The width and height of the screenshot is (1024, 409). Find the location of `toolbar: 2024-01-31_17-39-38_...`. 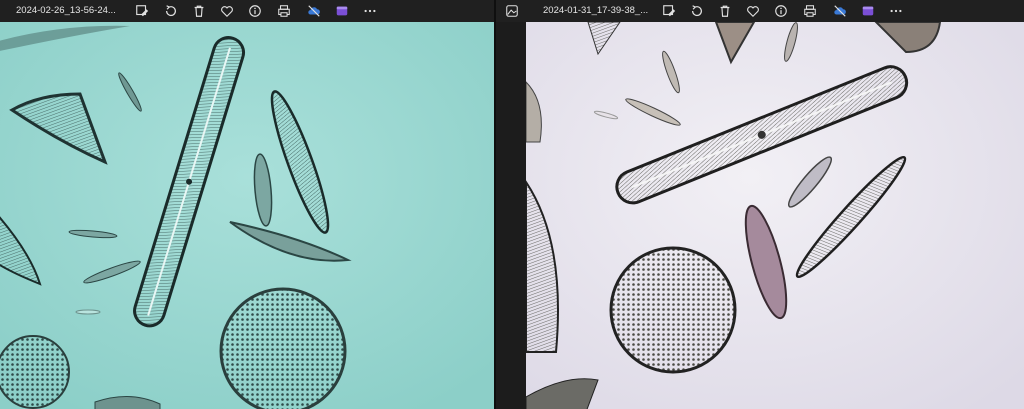

toolbar: 2024-01-31_17-39-38_... is located at coordinates (760, 11).